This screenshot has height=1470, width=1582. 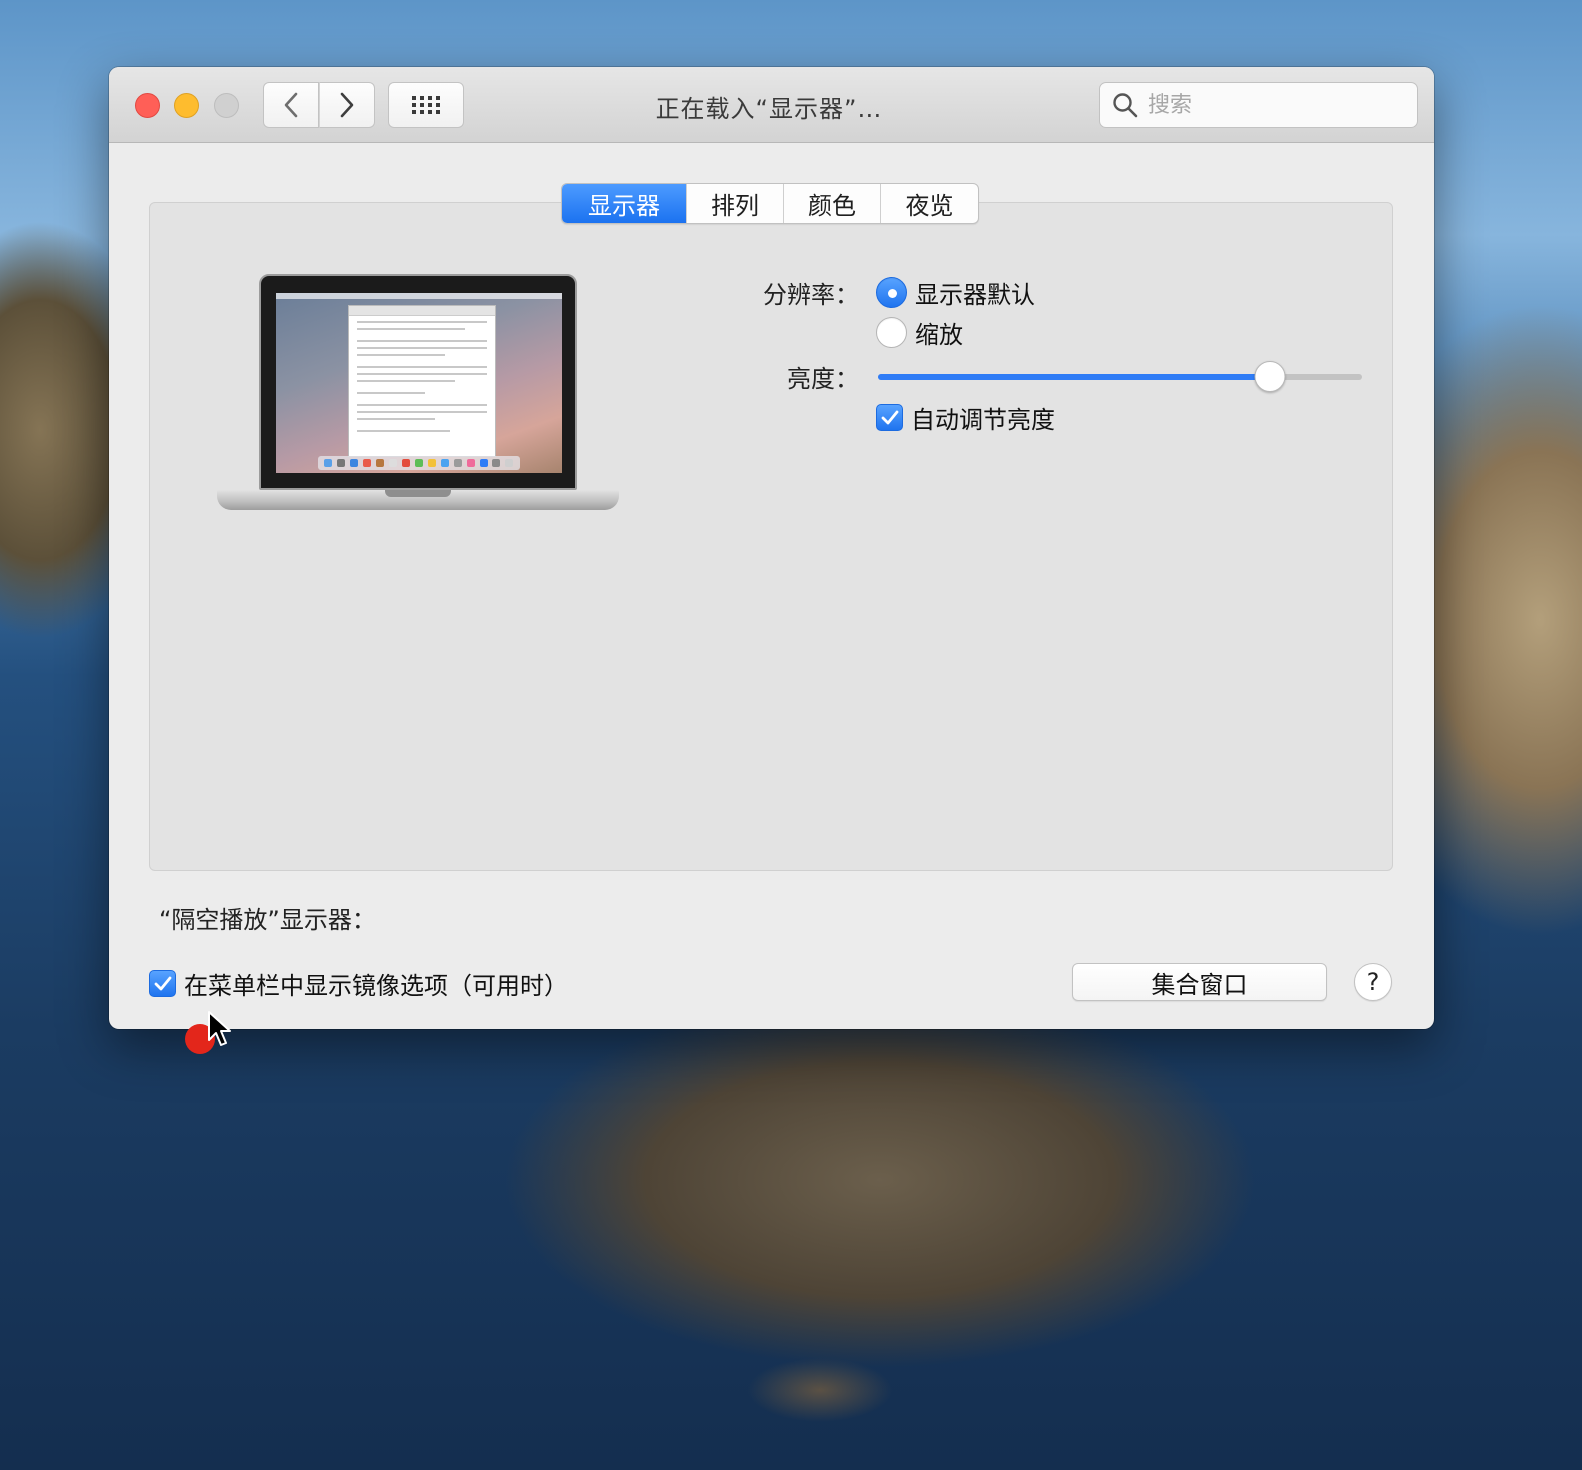 I want to click on mirroring-option-label: 在菜单栏中显示镜像选项（可用时）, so click(x=376, y=986).